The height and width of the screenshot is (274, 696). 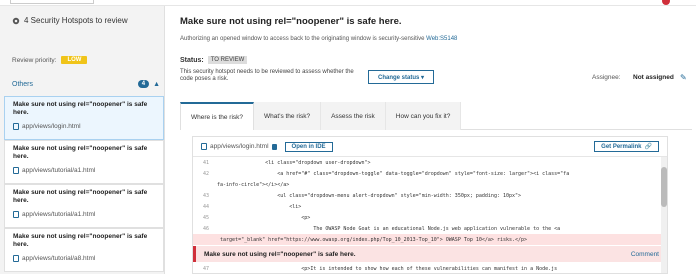 I want to click on hotspot-file-path: app/views/tutorial/a8.html, so click(x=59, y=258).